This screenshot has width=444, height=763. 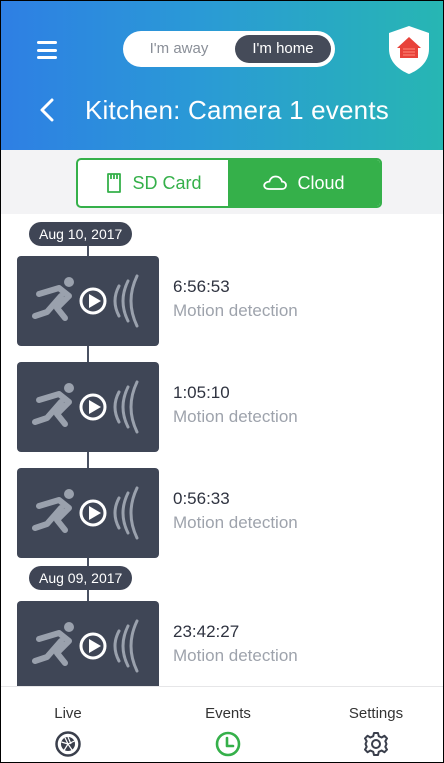 What do you see at coordinates (376, 744) in the screenshot?
I see `gear-icon` at bounding box center [376, 744].